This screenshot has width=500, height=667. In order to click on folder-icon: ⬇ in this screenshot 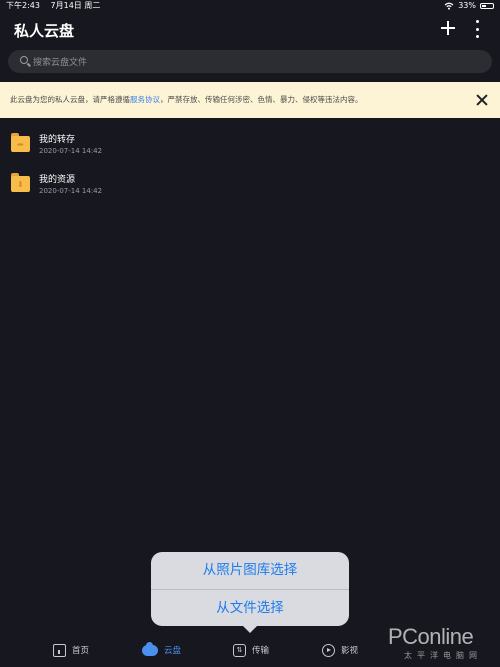, I will do `click(20, 182)`.